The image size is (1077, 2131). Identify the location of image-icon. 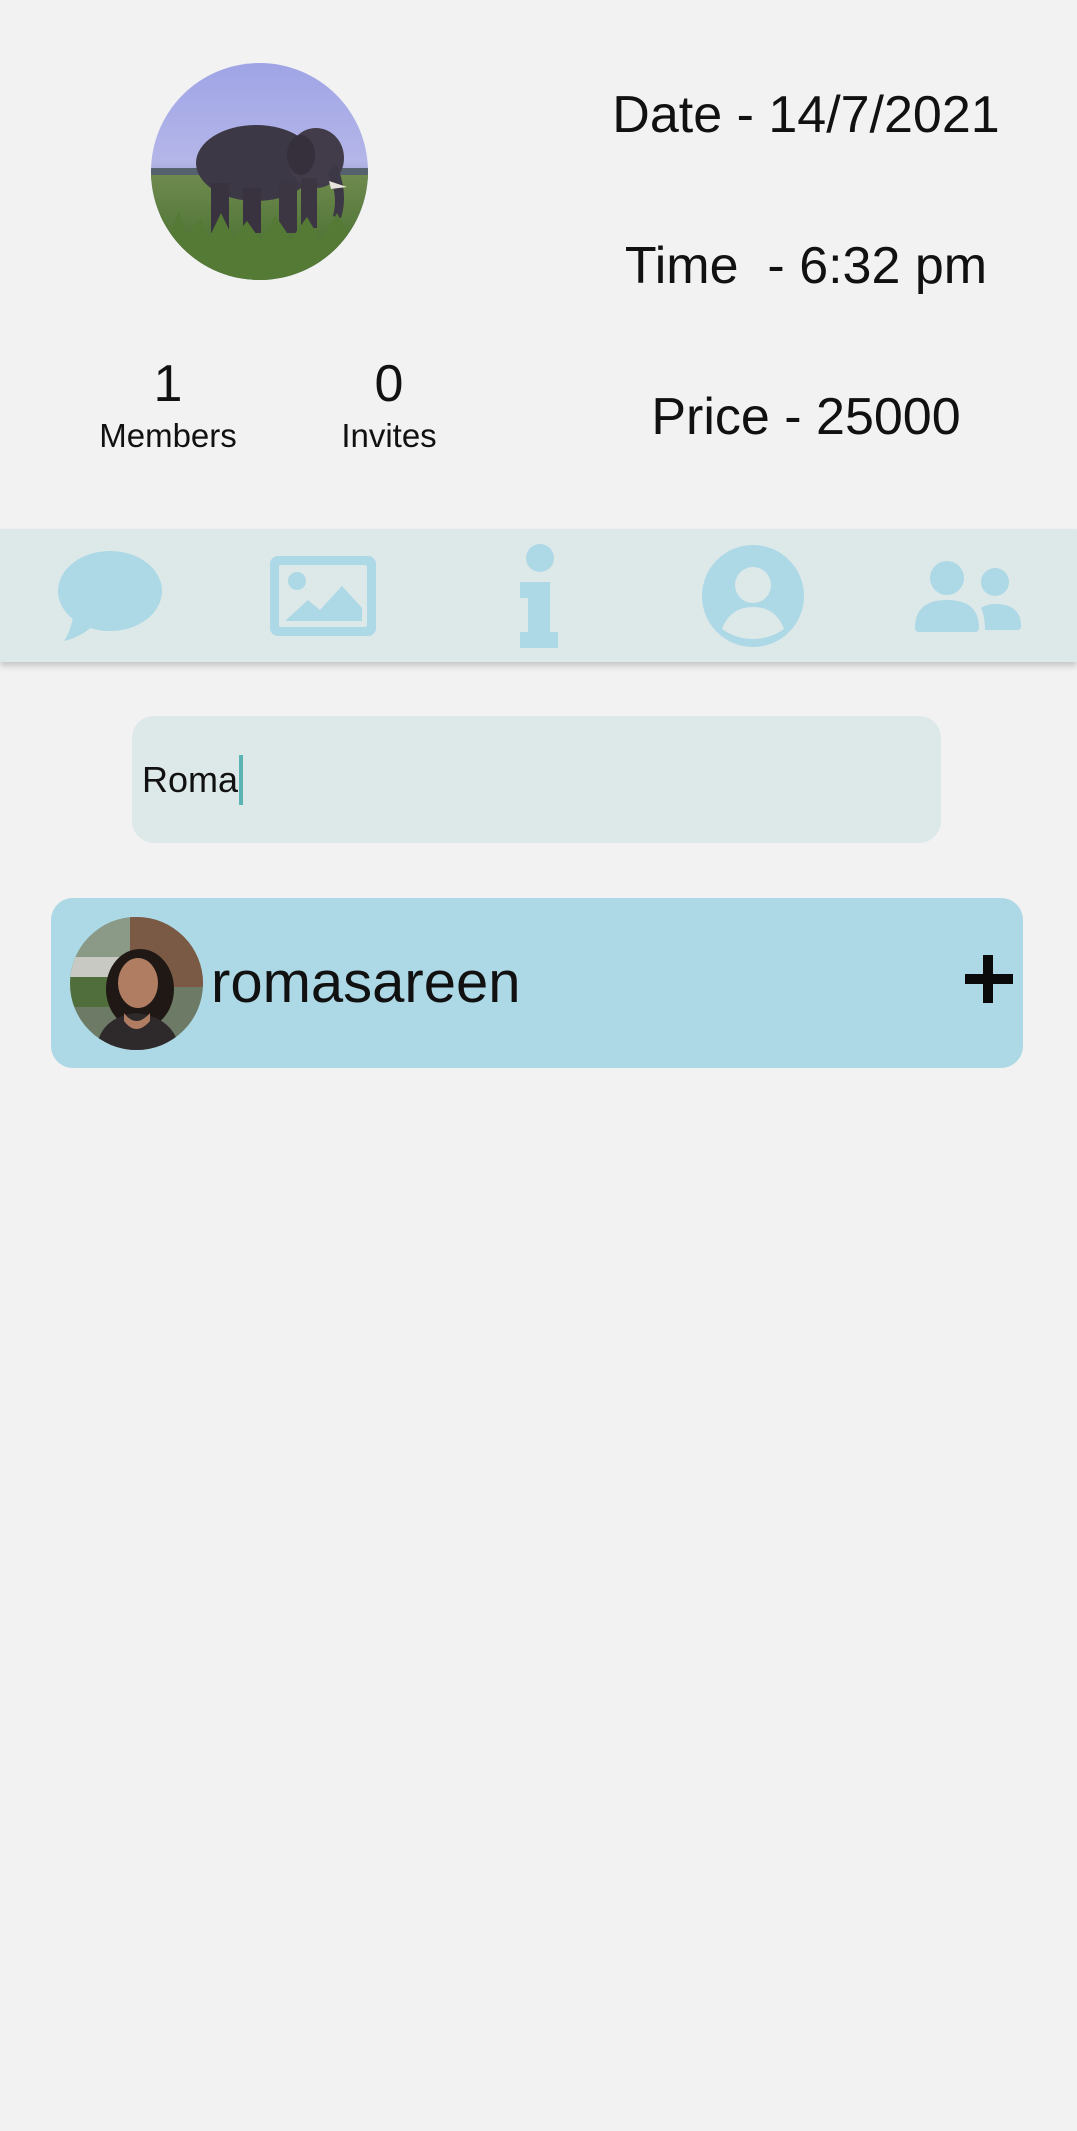
(322, 595).